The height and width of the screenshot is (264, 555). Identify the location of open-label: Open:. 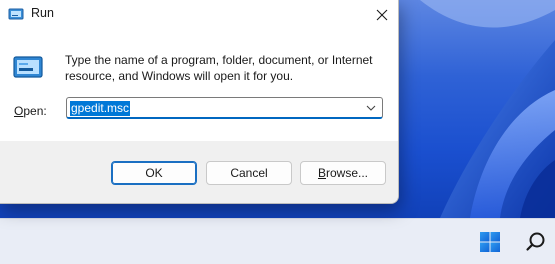
(30, 111).